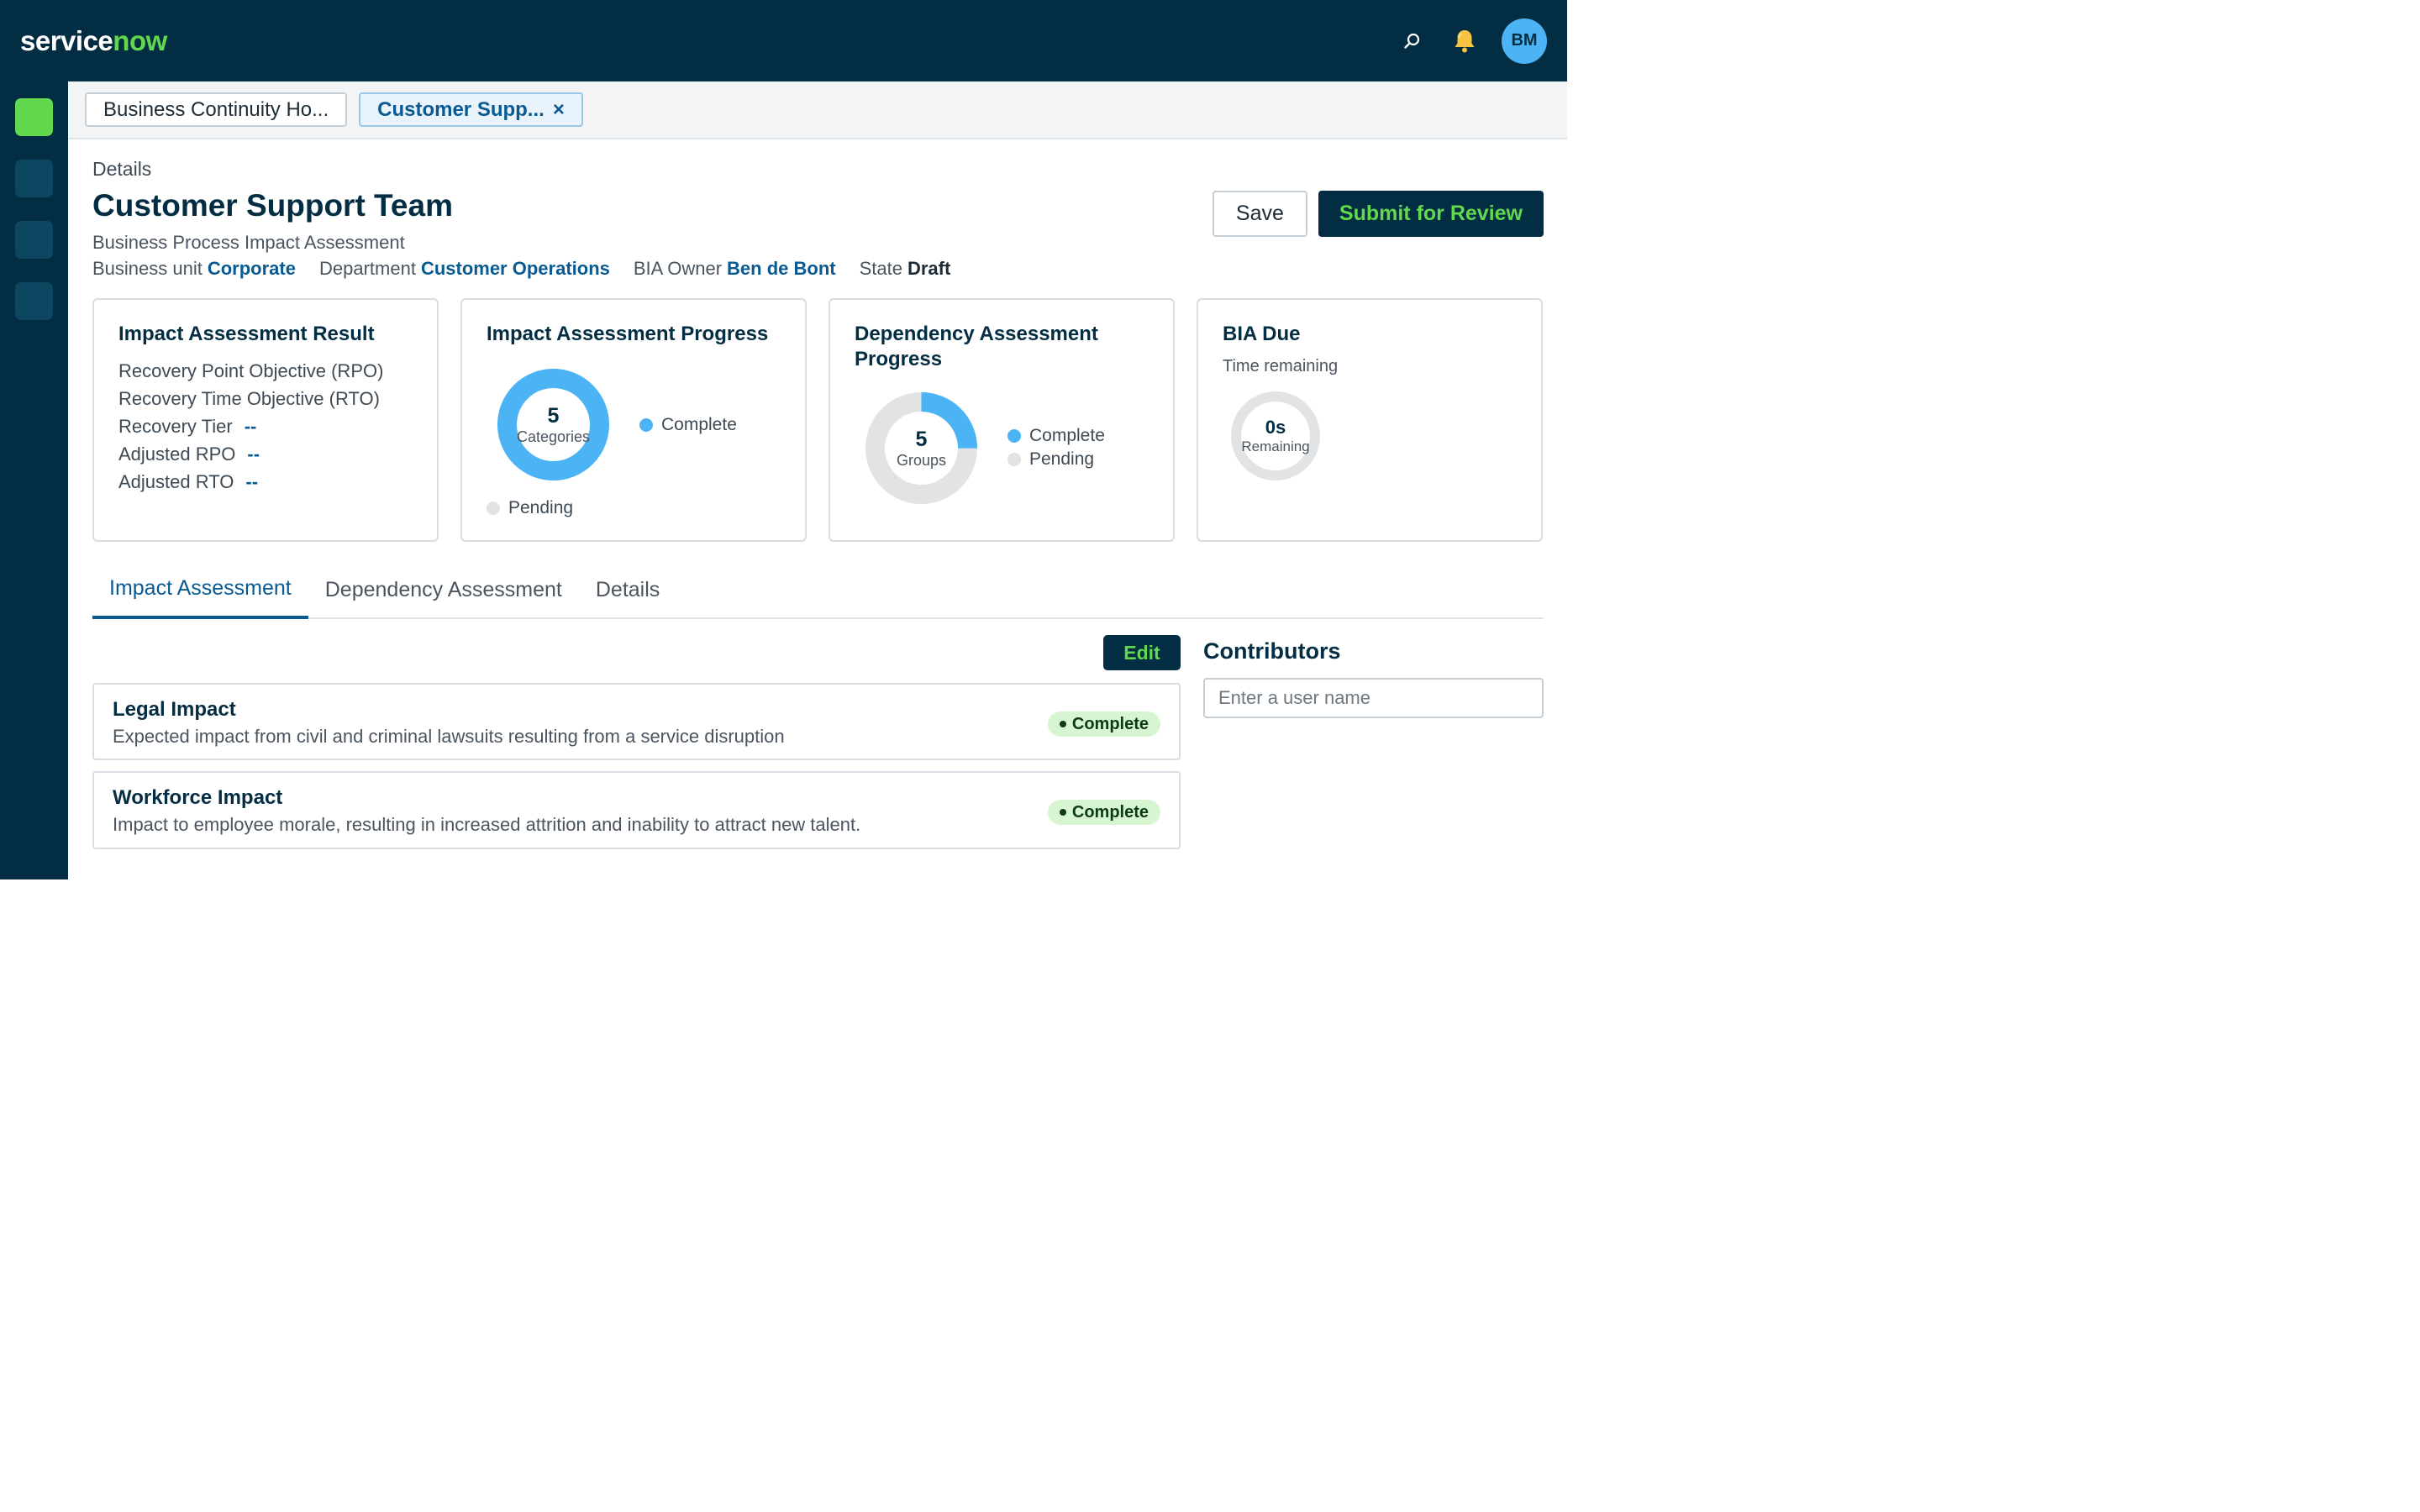  I want to click on impact-item-title: Workforce Impact, so click(198, 797).